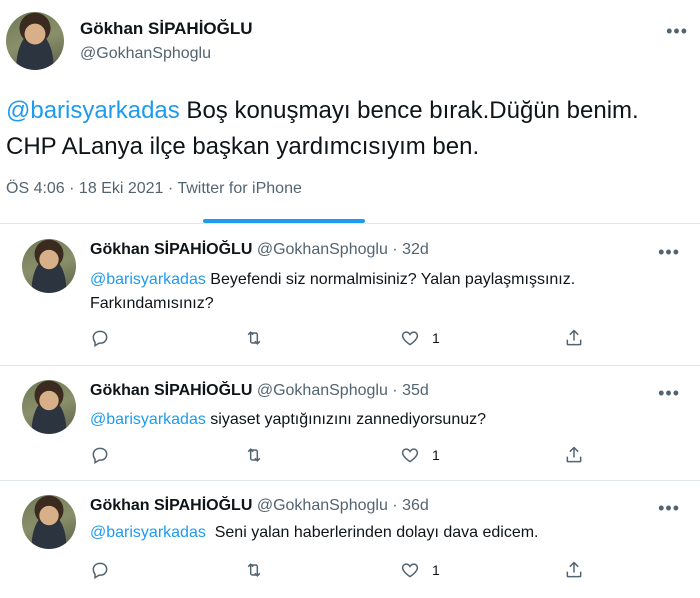 This screenshot has width=700, height=598. I want to click on reply-body: siyaset yaptığınızını zannediyorsunuz?, so click(346, 419).